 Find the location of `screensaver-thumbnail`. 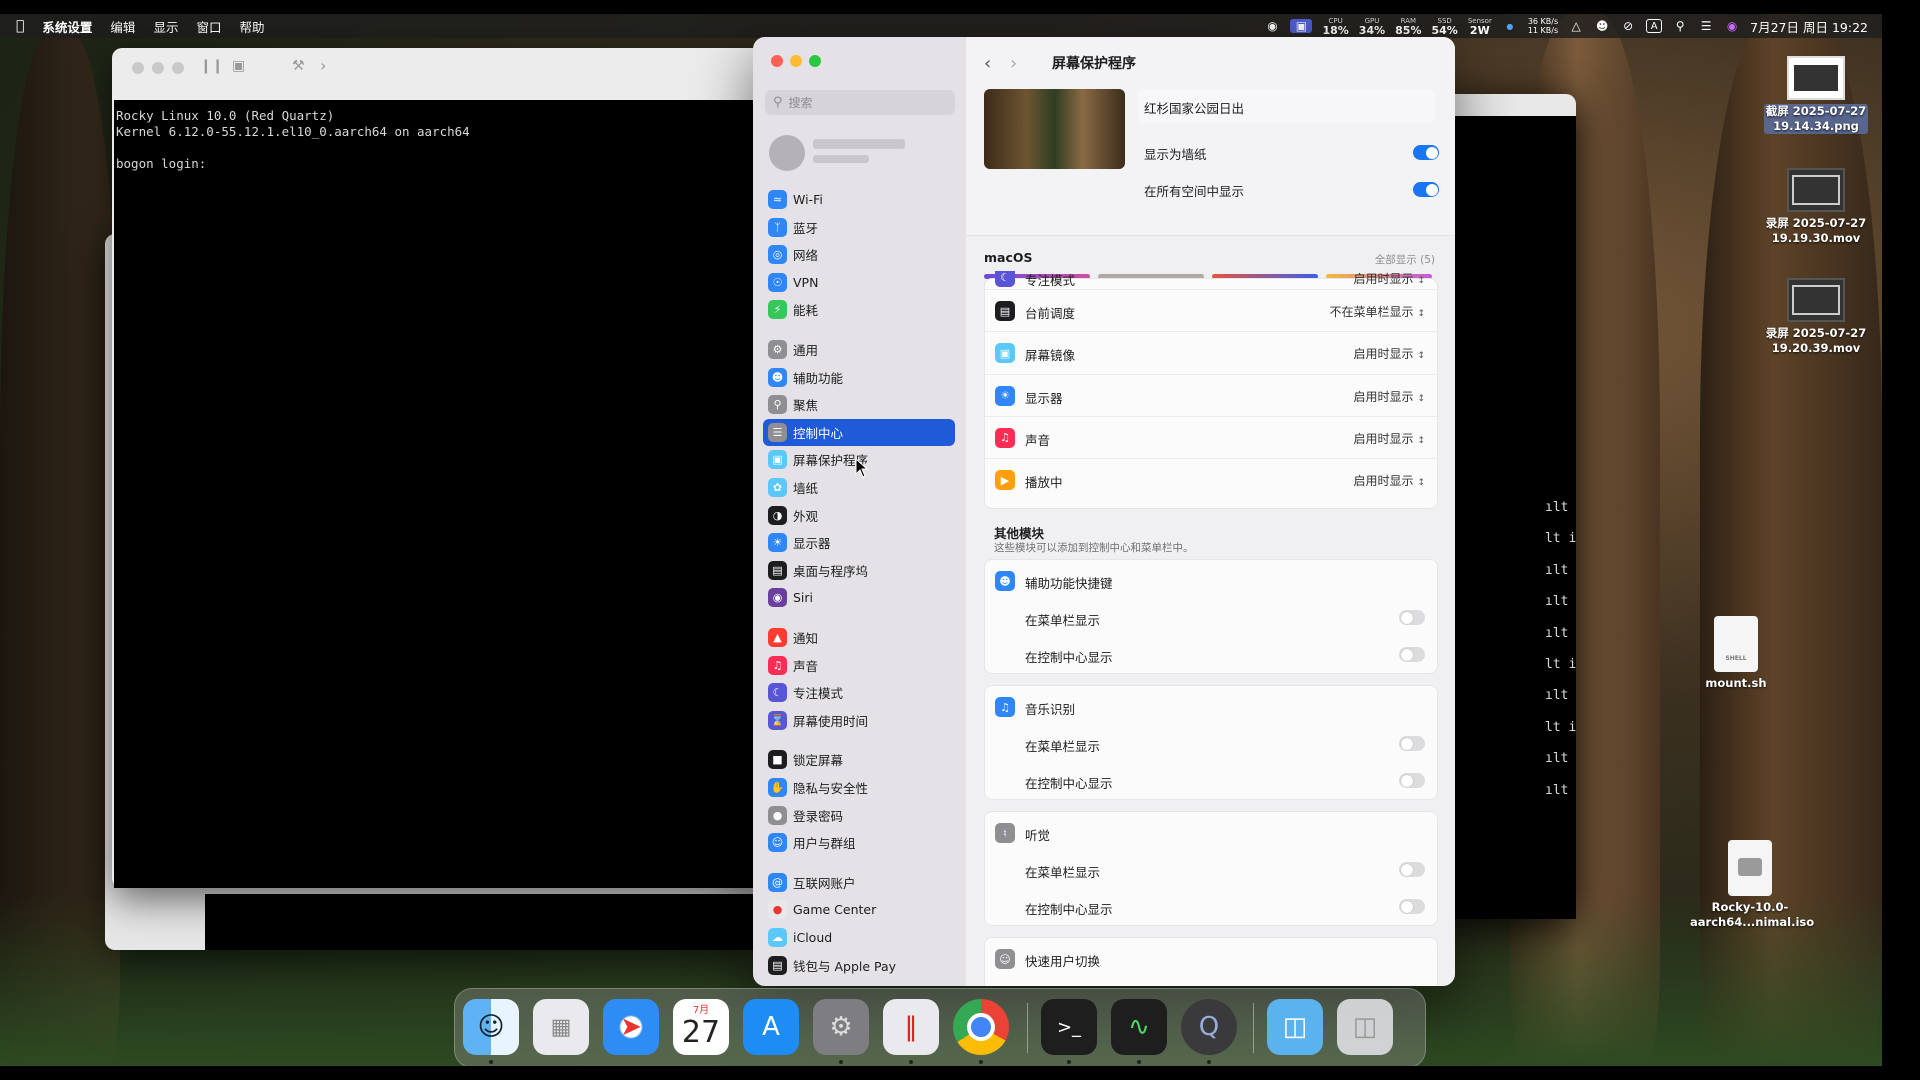

screensaver-thumbnail is located at coordinates (1054, 129).